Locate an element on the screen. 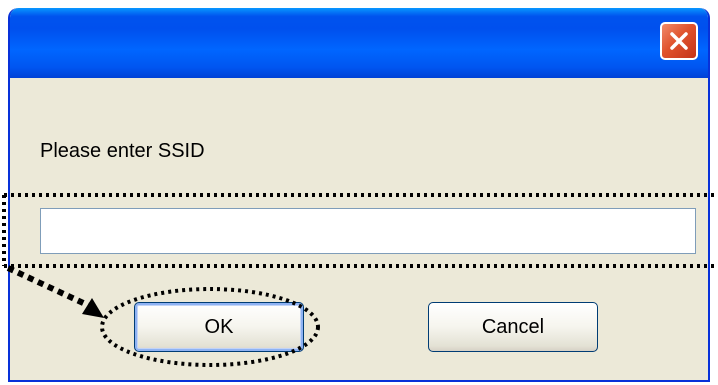  ok-button: OK is located at coordinates (219, 327).